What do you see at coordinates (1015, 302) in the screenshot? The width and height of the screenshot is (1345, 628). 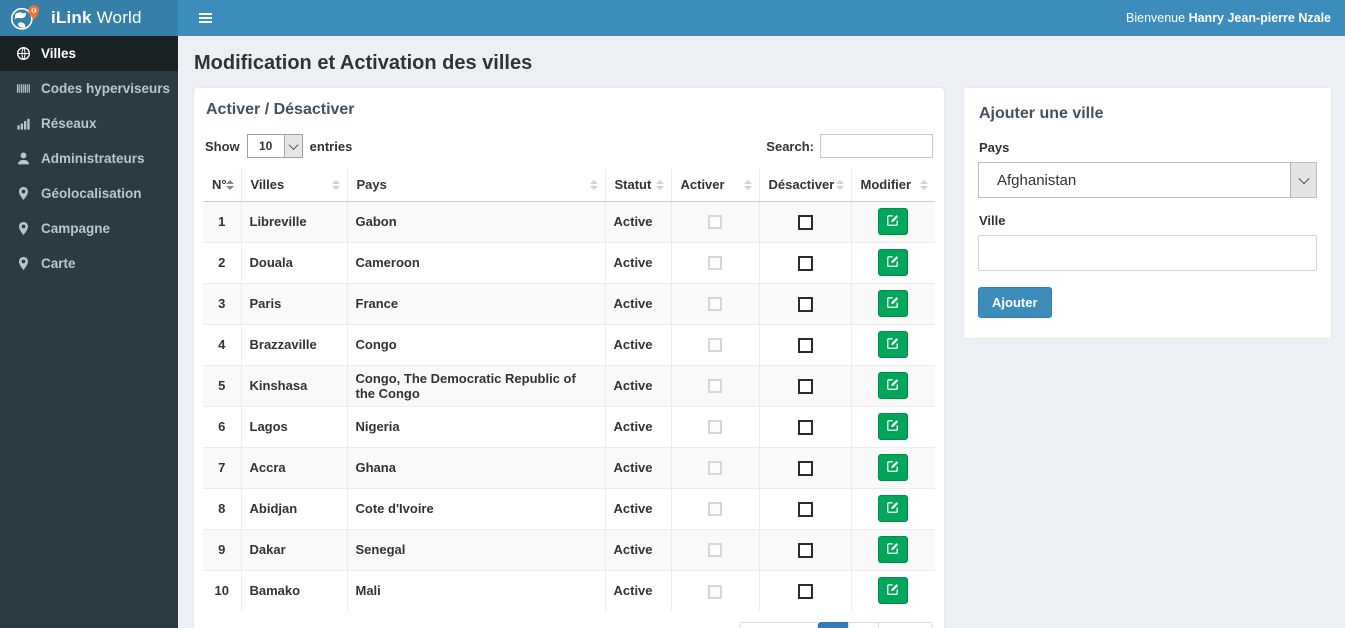 I see `ajouter-button: Ajouter` at bounding box center [1015, 302].